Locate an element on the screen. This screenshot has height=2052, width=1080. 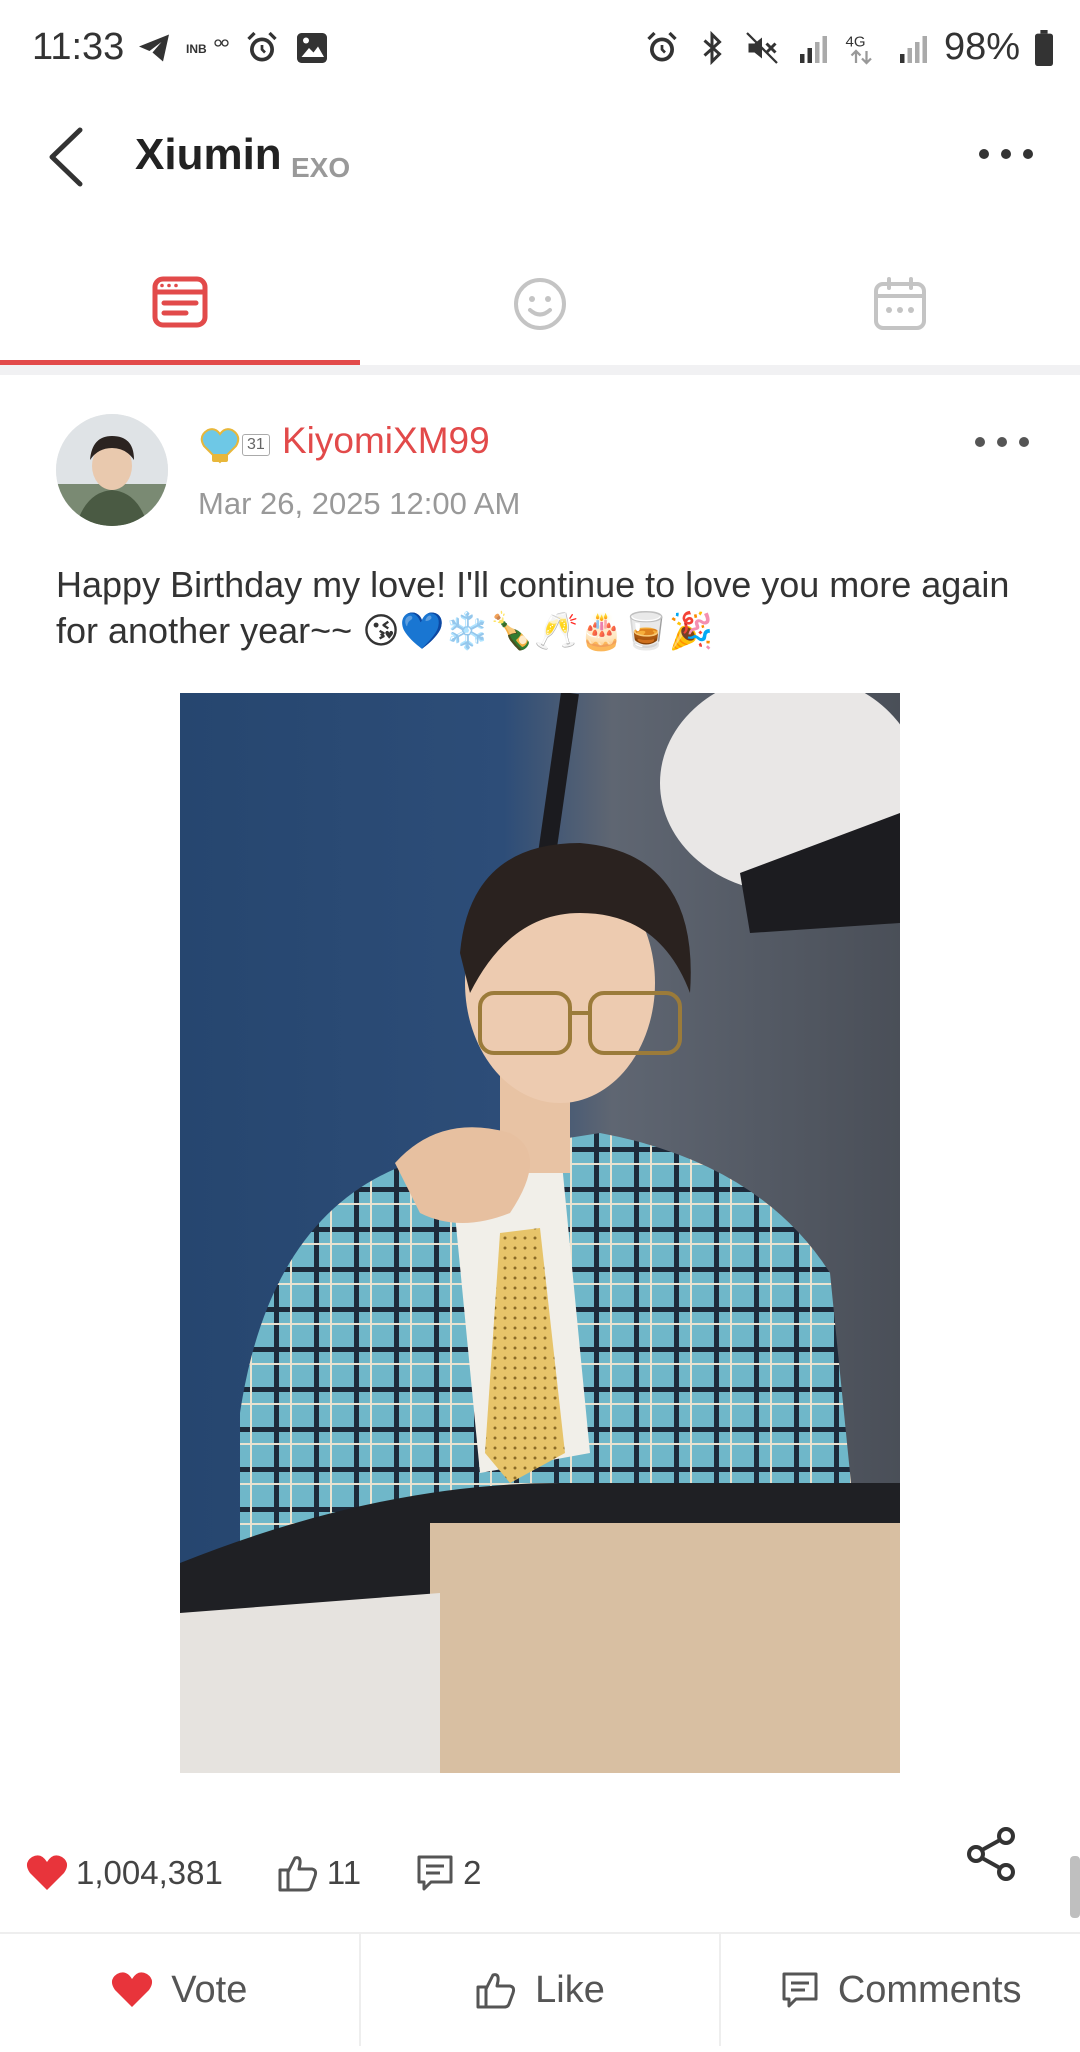
tab-emoji is located at coordinates (540, 310).